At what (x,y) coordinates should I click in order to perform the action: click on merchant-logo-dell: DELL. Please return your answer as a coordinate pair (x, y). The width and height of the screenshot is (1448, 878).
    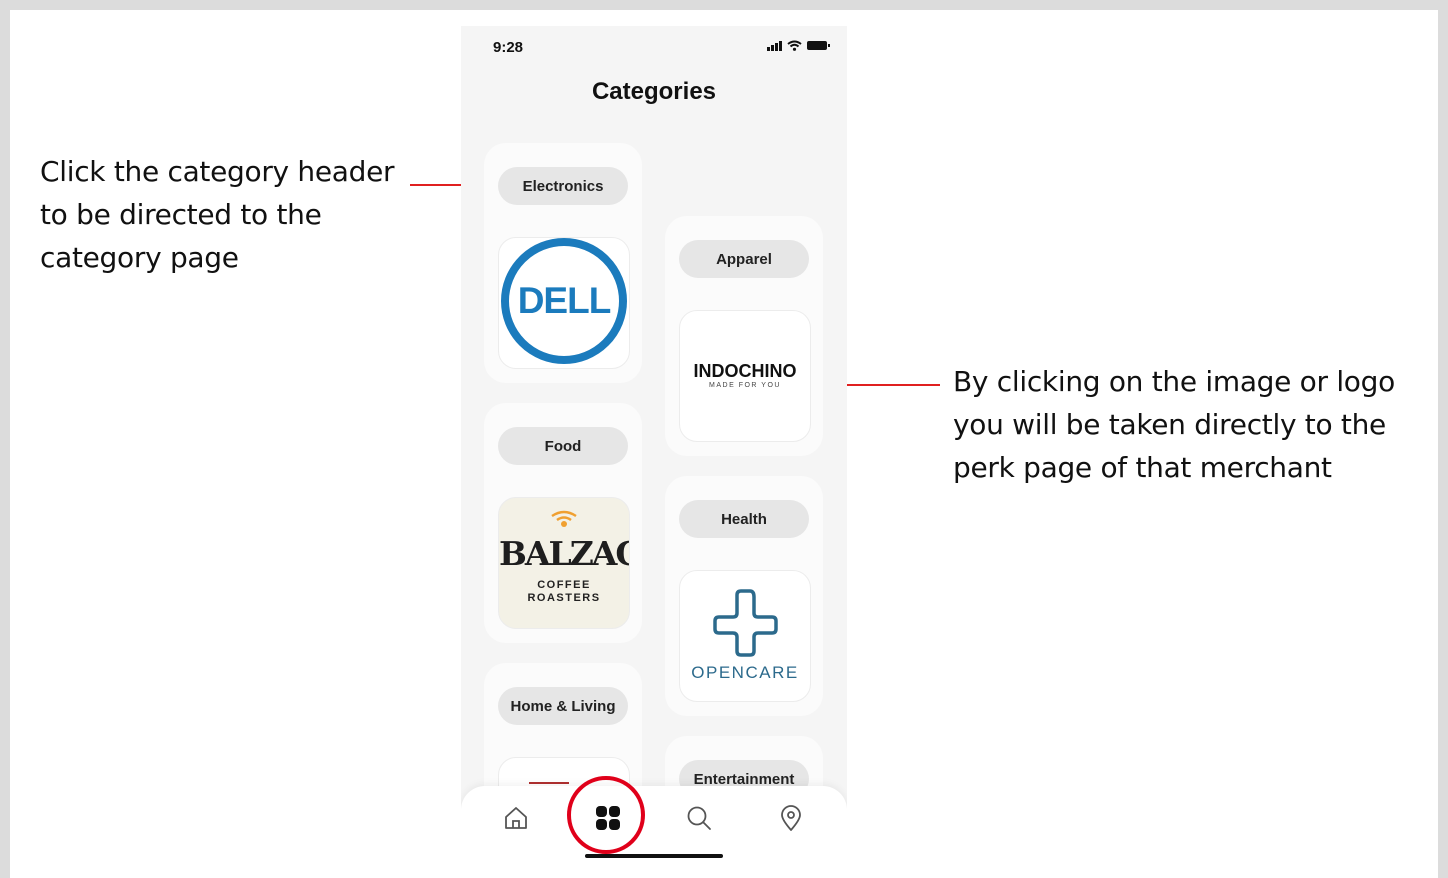
    Looking at the image, I should click on (564, 303).